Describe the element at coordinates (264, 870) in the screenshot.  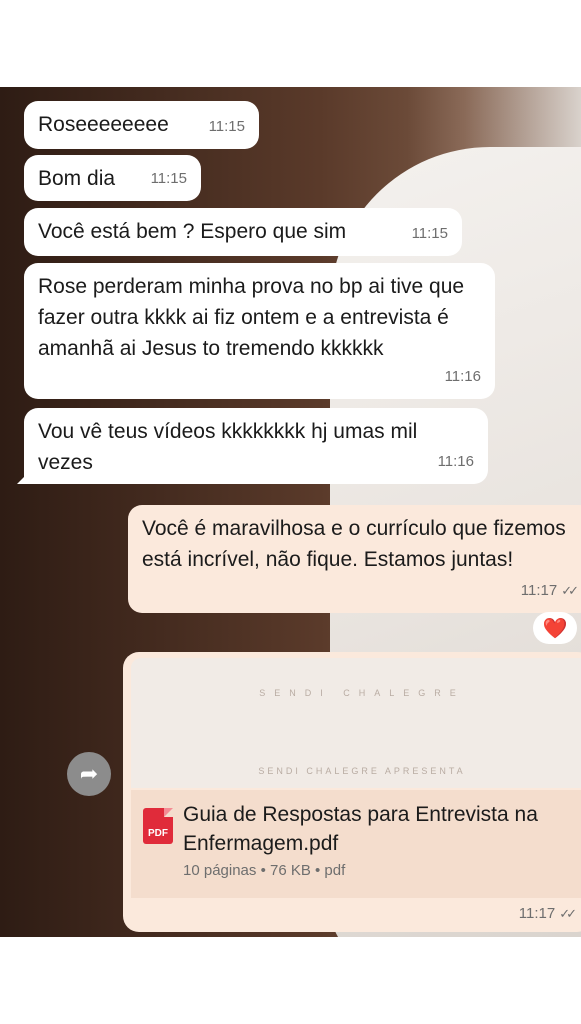
I see `document-meta: 10 páginas • 76 KB • pdf` at that location.